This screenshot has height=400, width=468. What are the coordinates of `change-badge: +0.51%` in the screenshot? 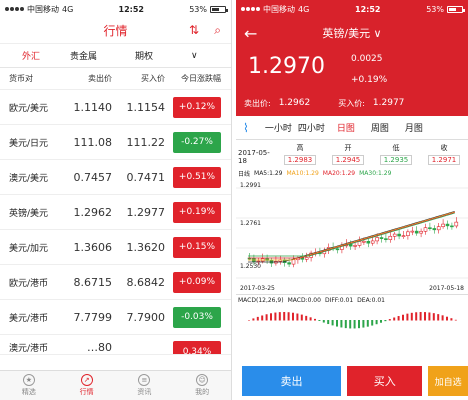 It's located at (197, 177).